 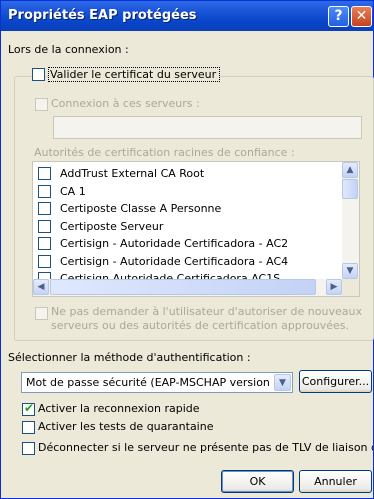 What do you see at coordinates (183, 287) in the screenshot?
I see `horizontal-scroll-thumb` at bounding box center [183, 287].